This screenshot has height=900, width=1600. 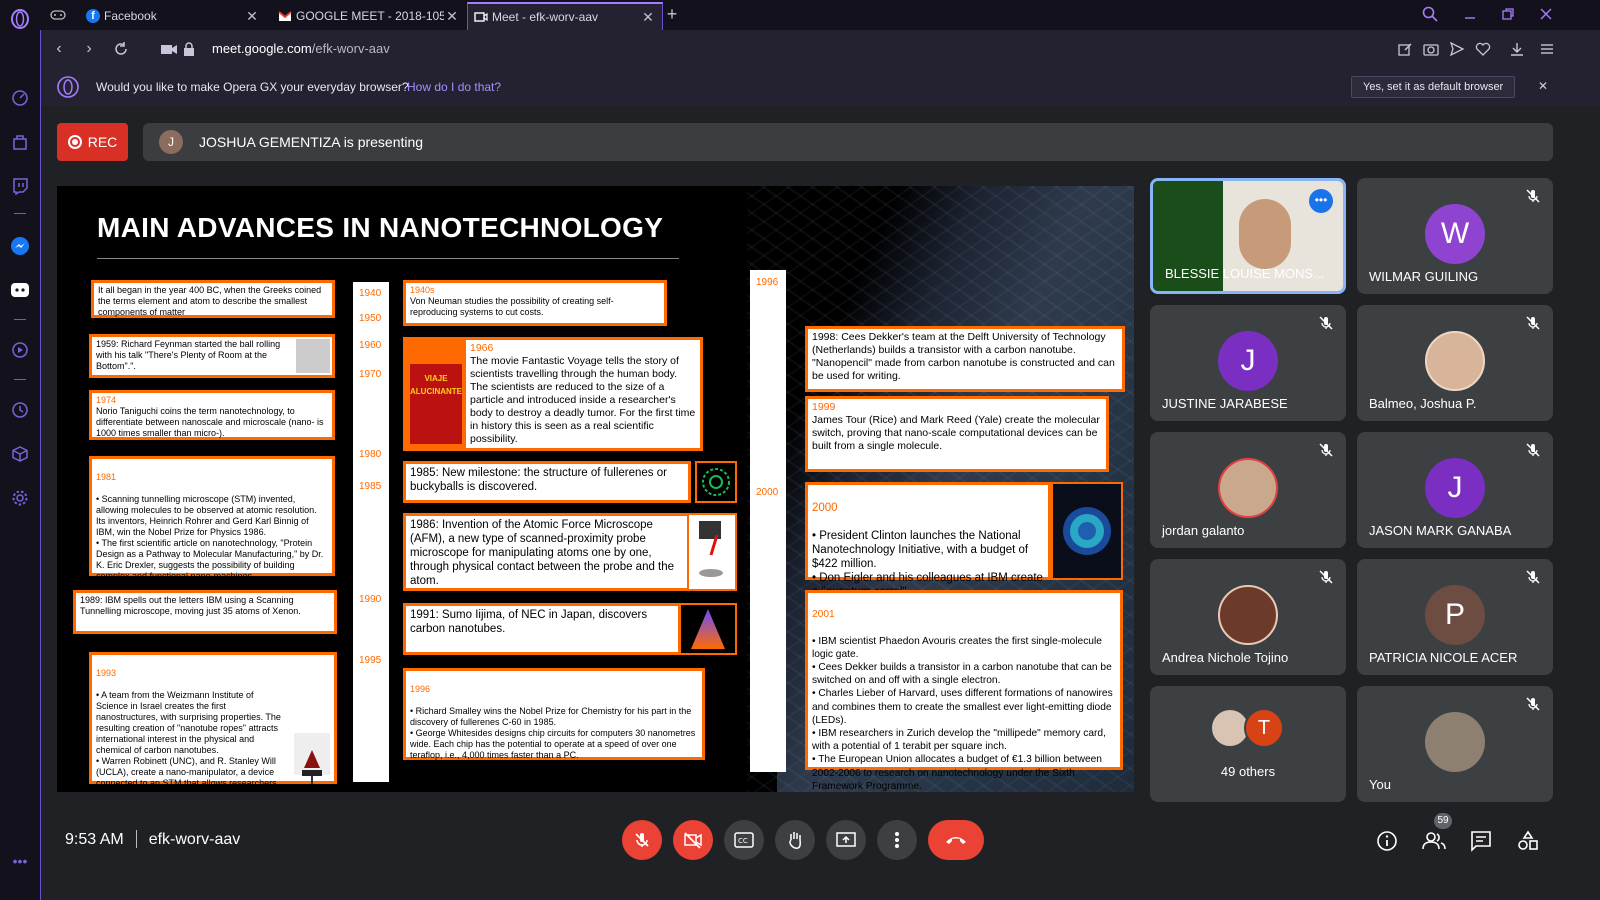 I want to click on url-field: meet.google.com/efk-worv-aav, so click(x=301, y=48).